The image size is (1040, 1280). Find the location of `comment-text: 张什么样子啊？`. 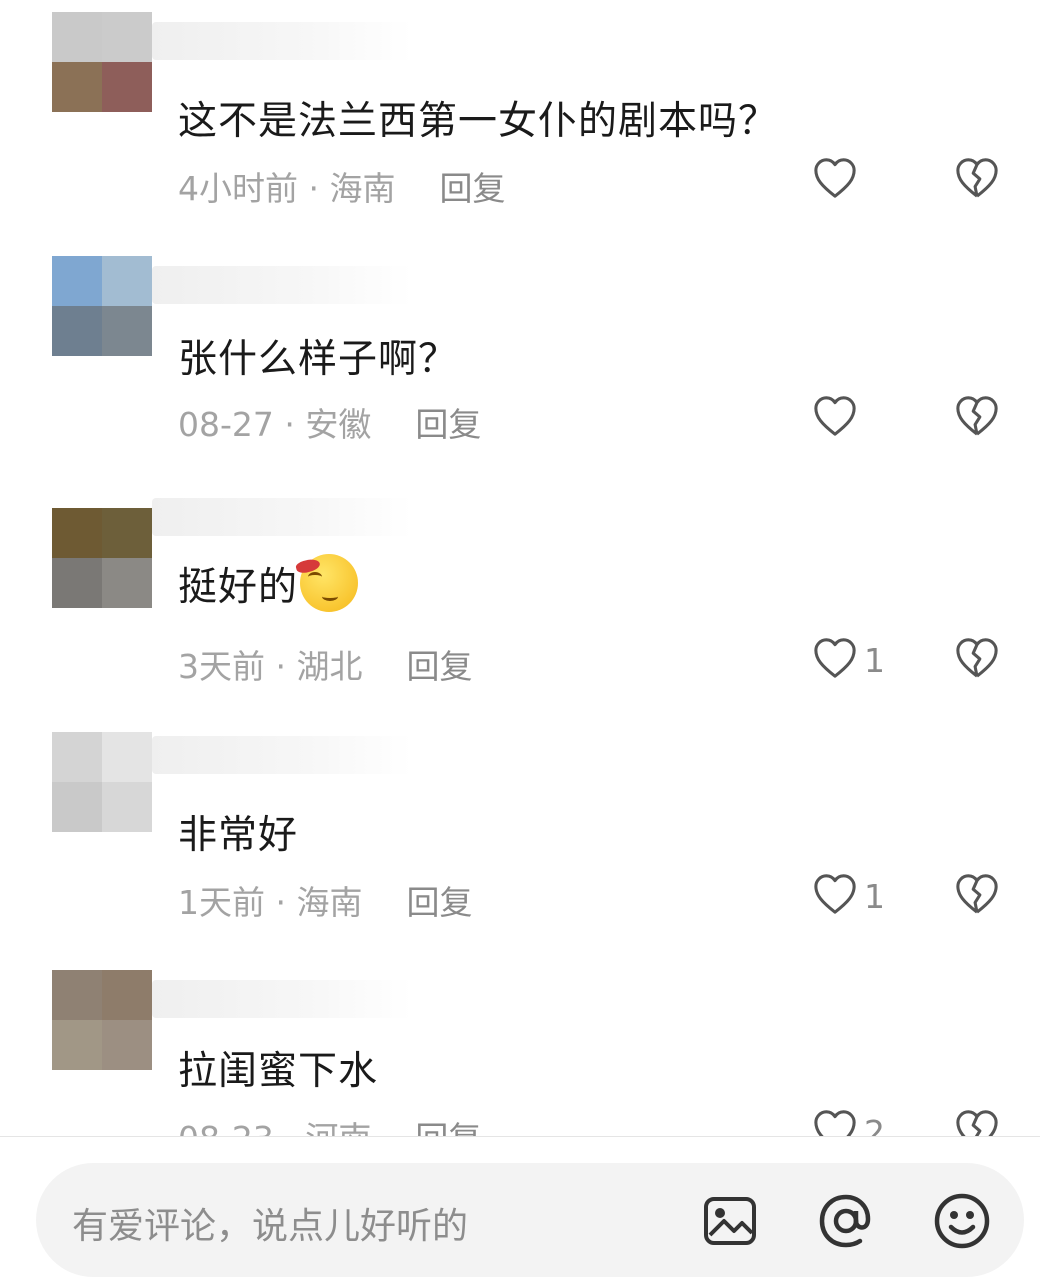

comment-text: 张什么样子啊？ is located at coordinates (318, 359).